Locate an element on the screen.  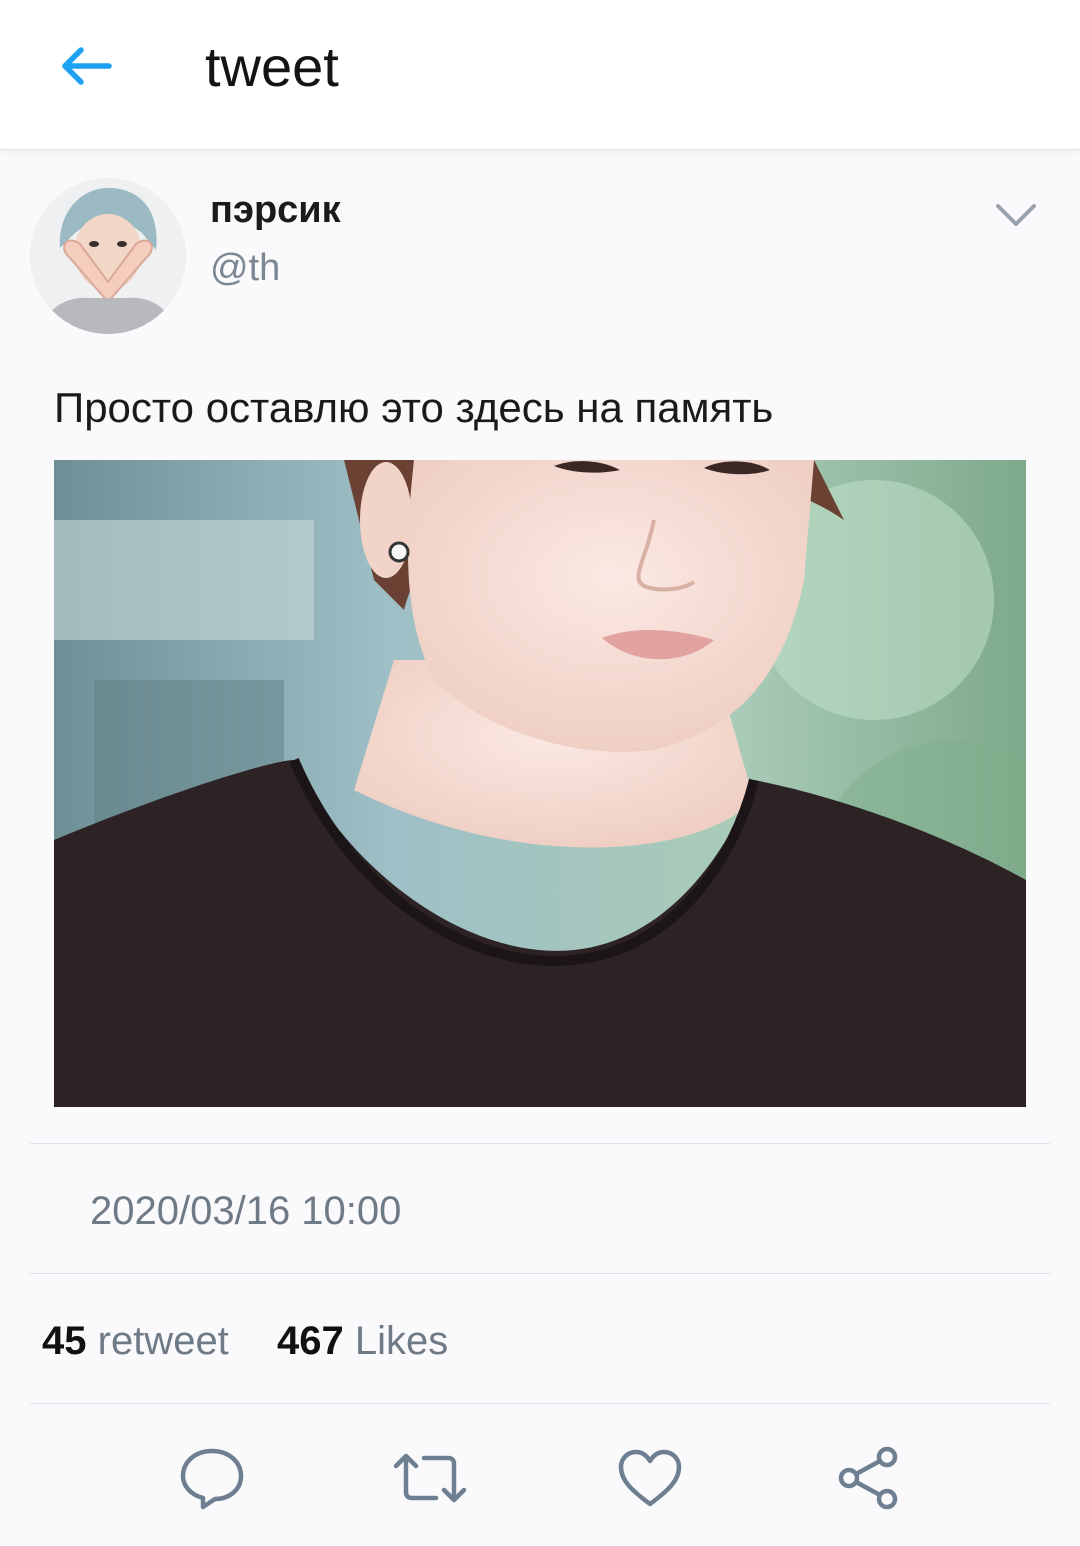
retweet-button is located at coordinates (430, 1478).